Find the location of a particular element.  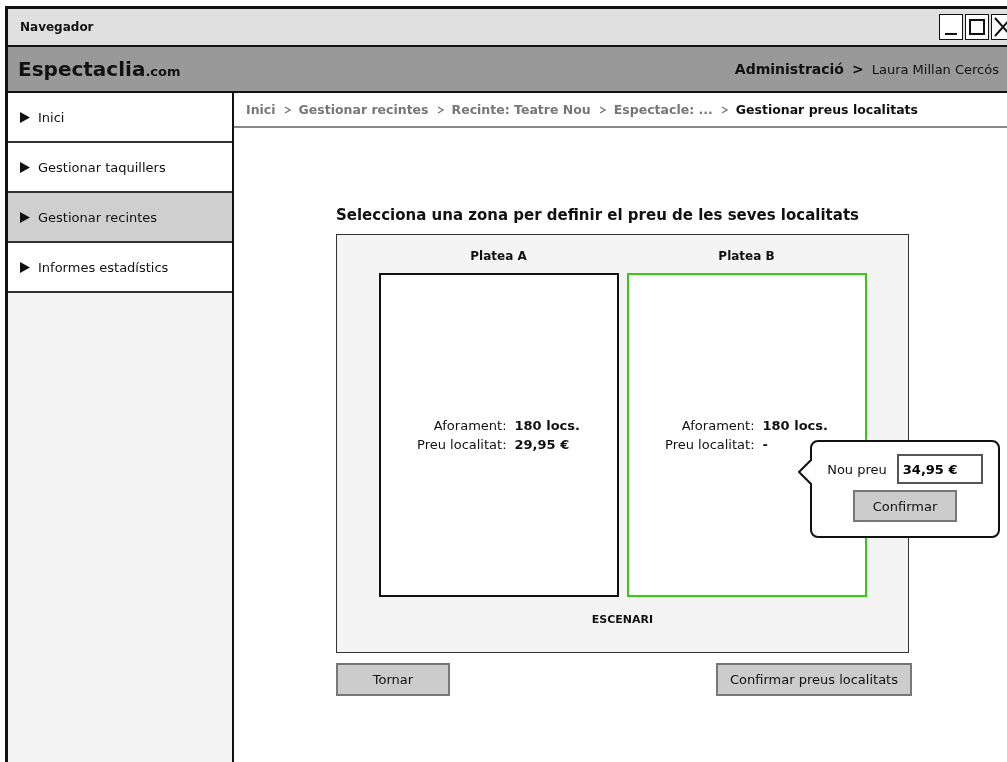

user-name: Laura Millan Cercós is located at coordinates (935, 69).